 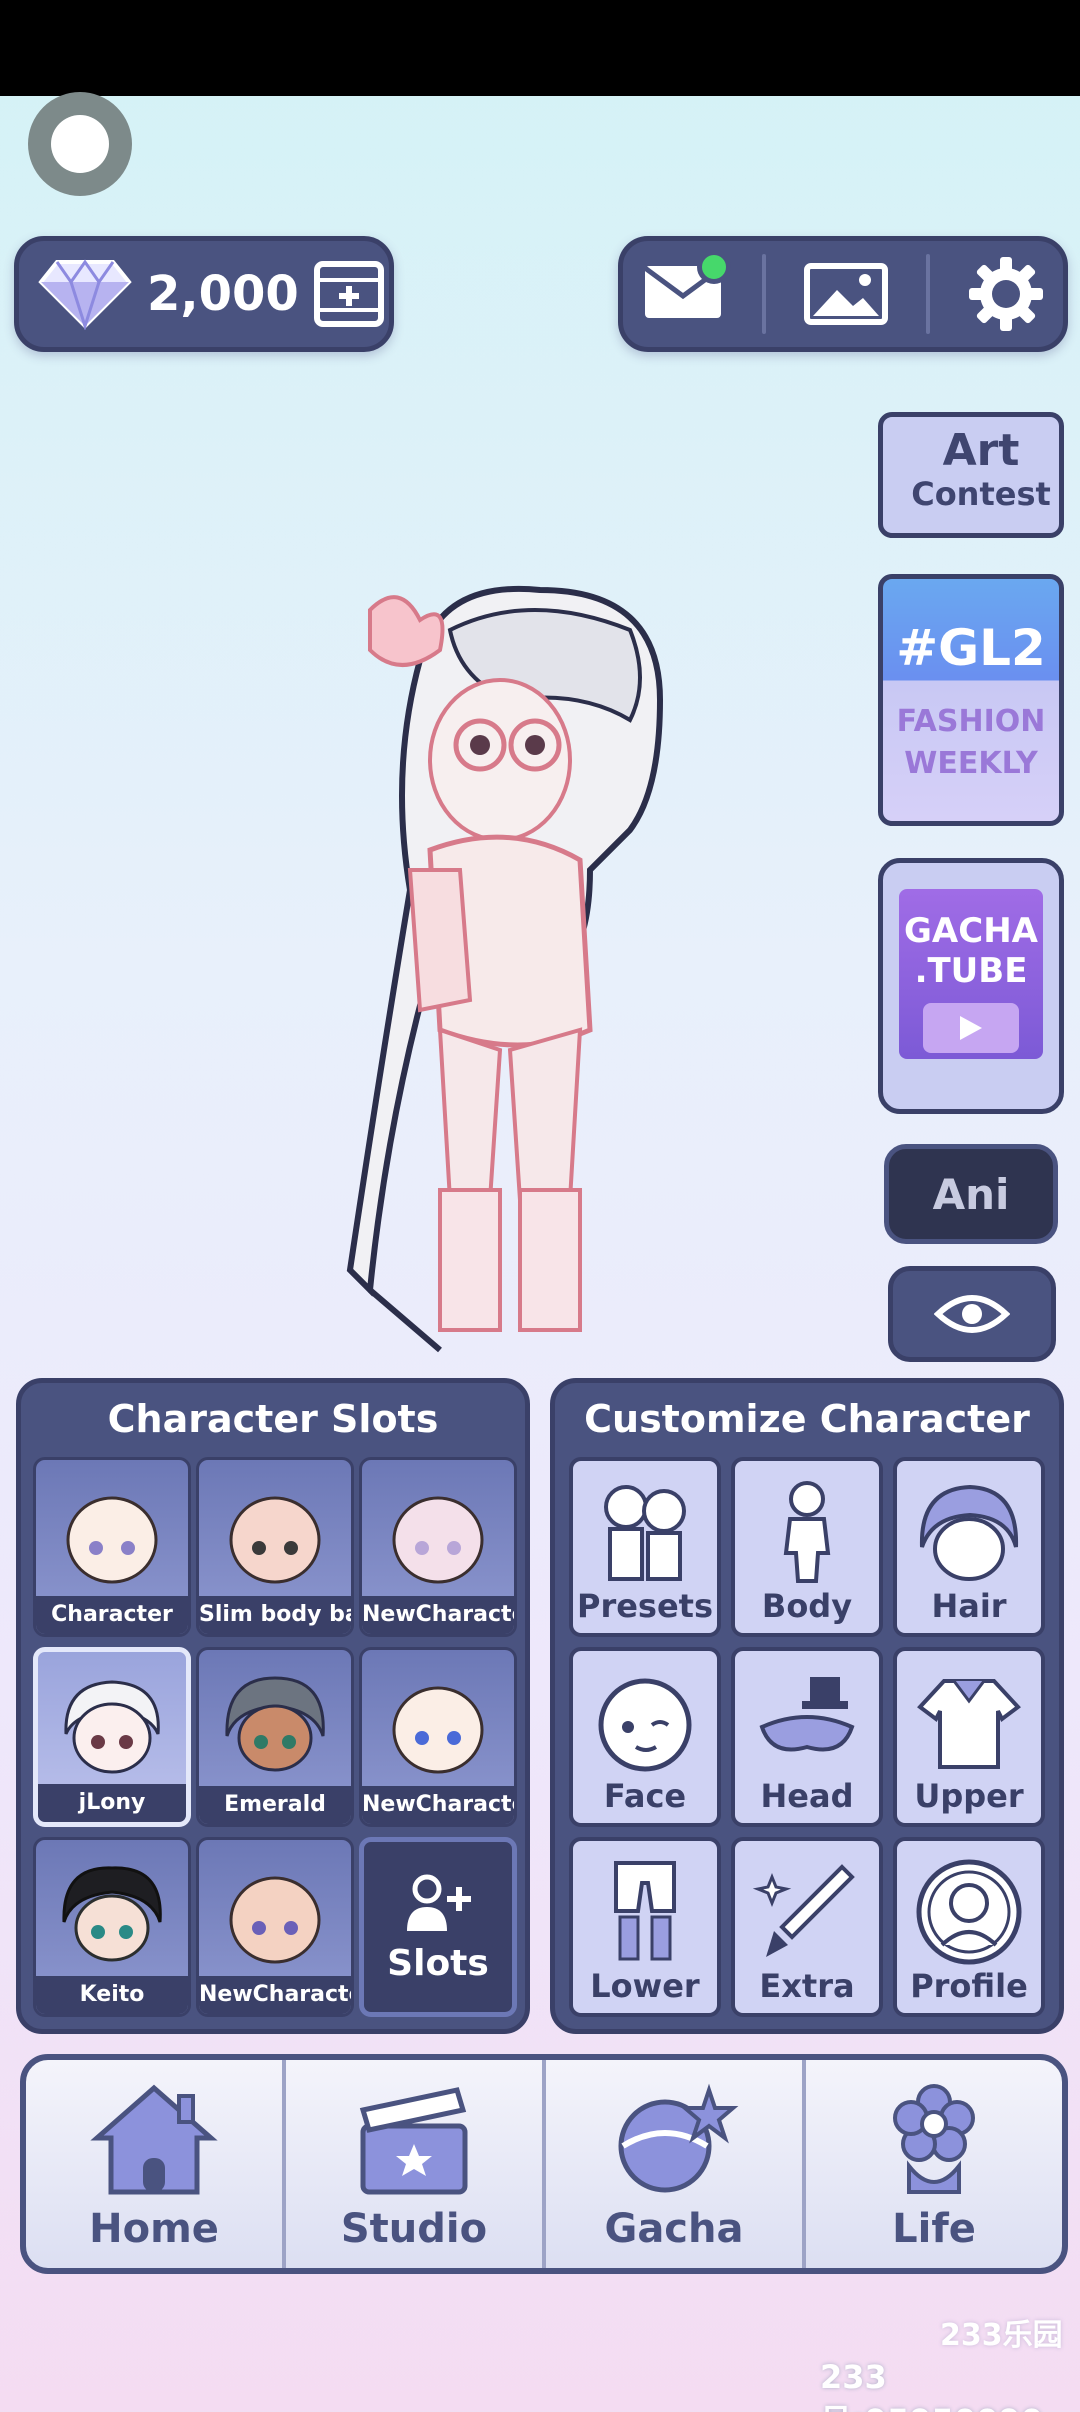 I want to click on slot-name: Emerald, so click(x=275, y=1805).